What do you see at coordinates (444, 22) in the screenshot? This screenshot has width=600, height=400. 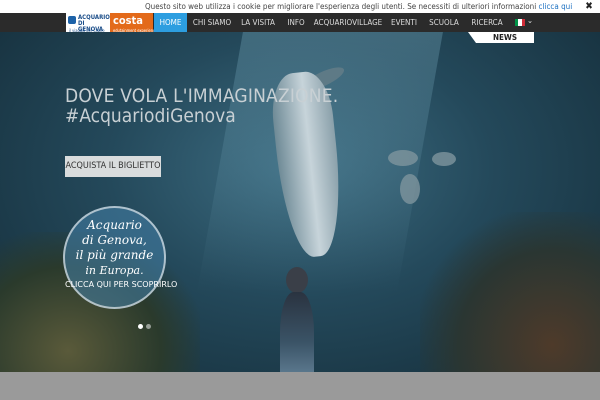 I see `nav-item-scuola: SCUOLA` at bounding box center [444, 22].